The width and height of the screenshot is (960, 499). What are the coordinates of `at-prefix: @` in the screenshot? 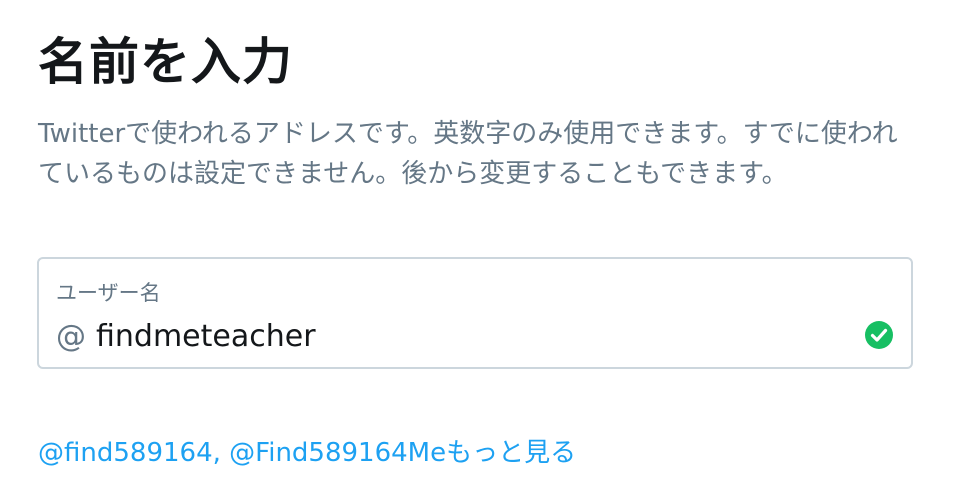 It's located at (71, 336).